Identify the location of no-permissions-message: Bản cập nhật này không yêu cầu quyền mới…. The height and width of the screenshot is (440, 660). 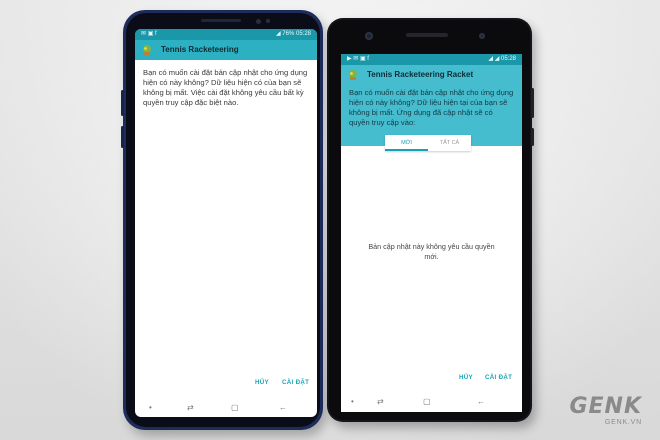
(431, 251).